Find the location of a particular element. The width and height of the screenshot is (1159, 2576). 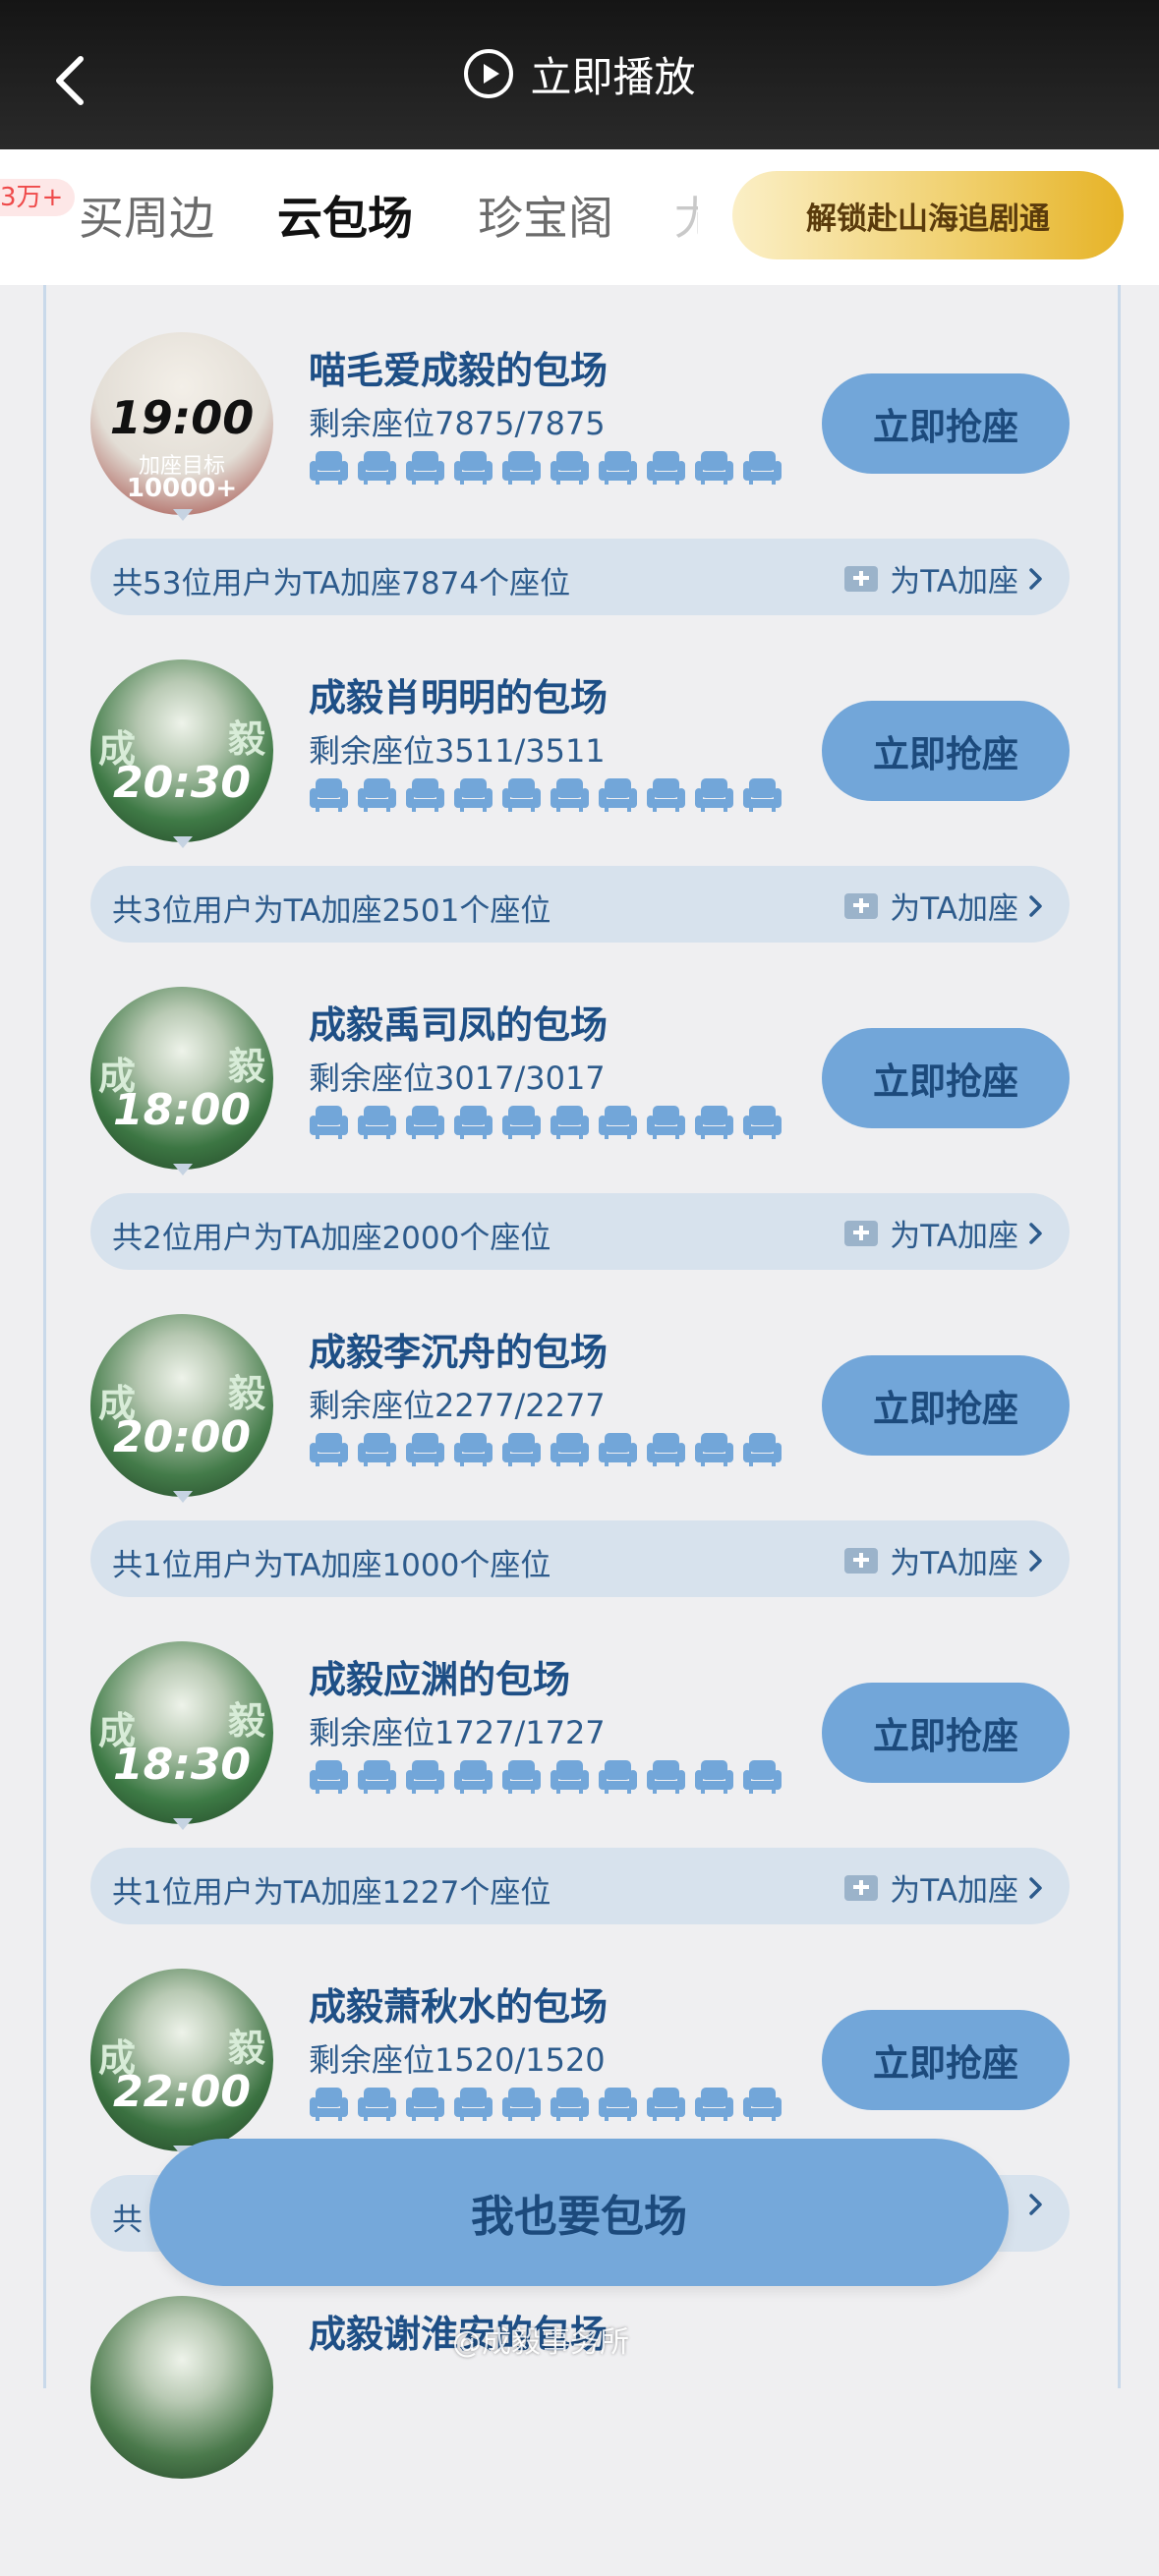

booking-title: 成毅禹司凤的包场 is located at coordinates (458, 1022).